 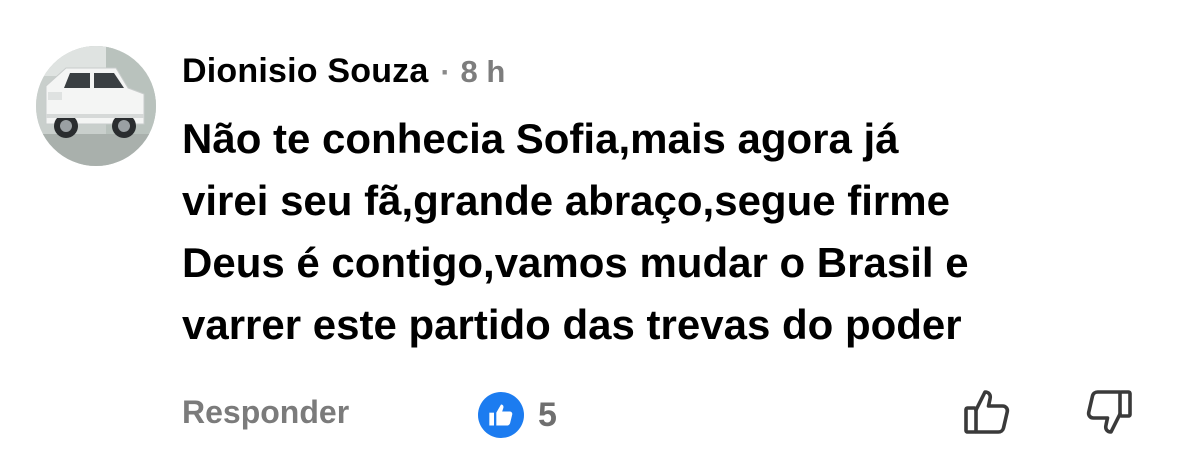 I want to click on avatar, so click(x=96, y=106).